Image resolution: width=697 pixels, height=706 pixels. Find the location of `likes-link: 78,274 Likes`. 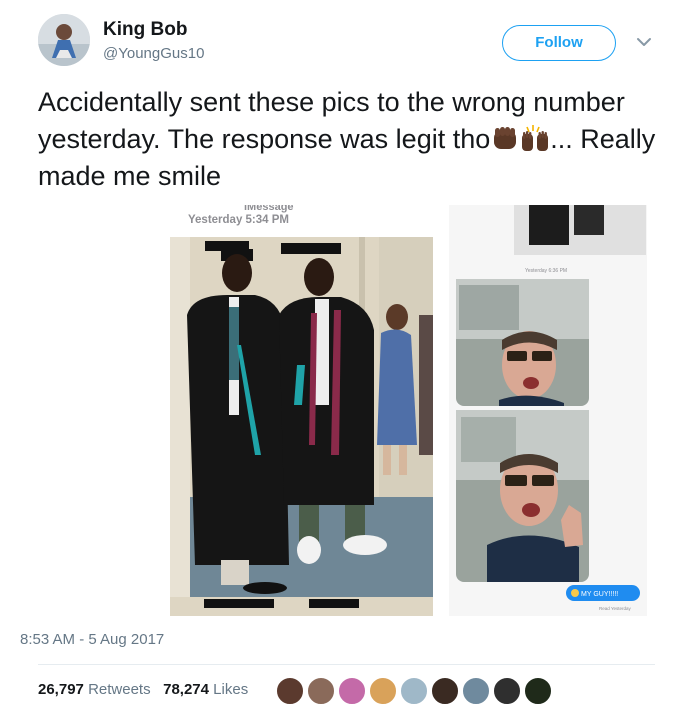

likes-link: 78,274 Likes is located at coordinates (205, 689).